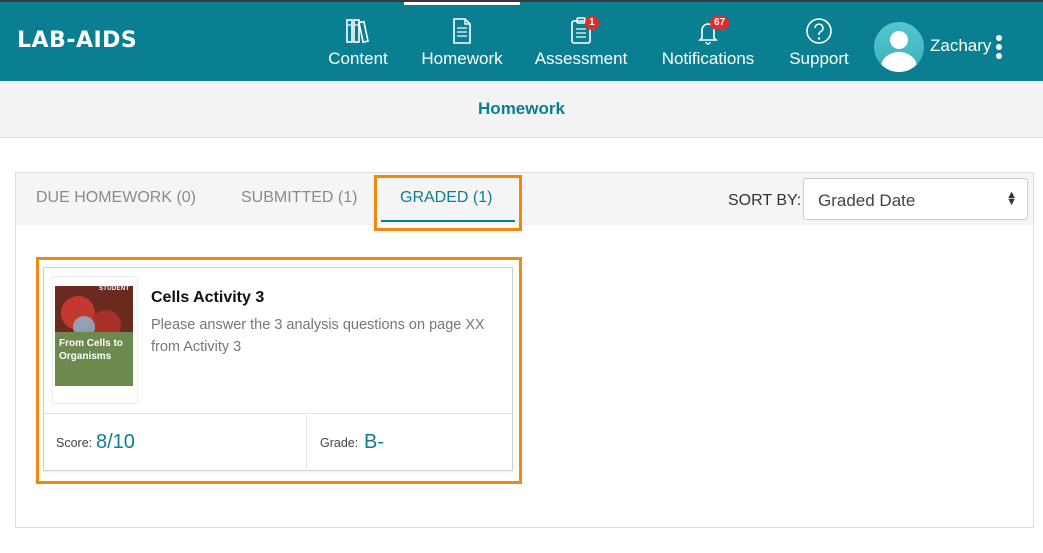 The image size is (1043, 553). I want to click on page-title: Homework, so click(521, 108).